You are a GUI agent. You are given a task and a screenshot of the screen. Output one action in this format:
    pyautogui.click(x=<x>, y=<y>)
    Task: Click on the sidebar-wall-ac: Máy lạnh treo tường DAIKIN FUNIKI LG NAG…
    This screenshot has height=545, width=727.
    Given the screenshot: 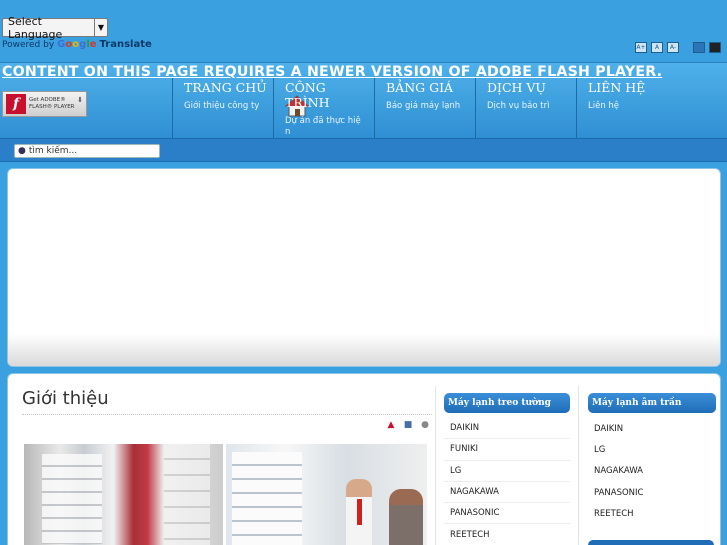 What is the action you would take?
    pyautogui.click(x=507, y=465)
    